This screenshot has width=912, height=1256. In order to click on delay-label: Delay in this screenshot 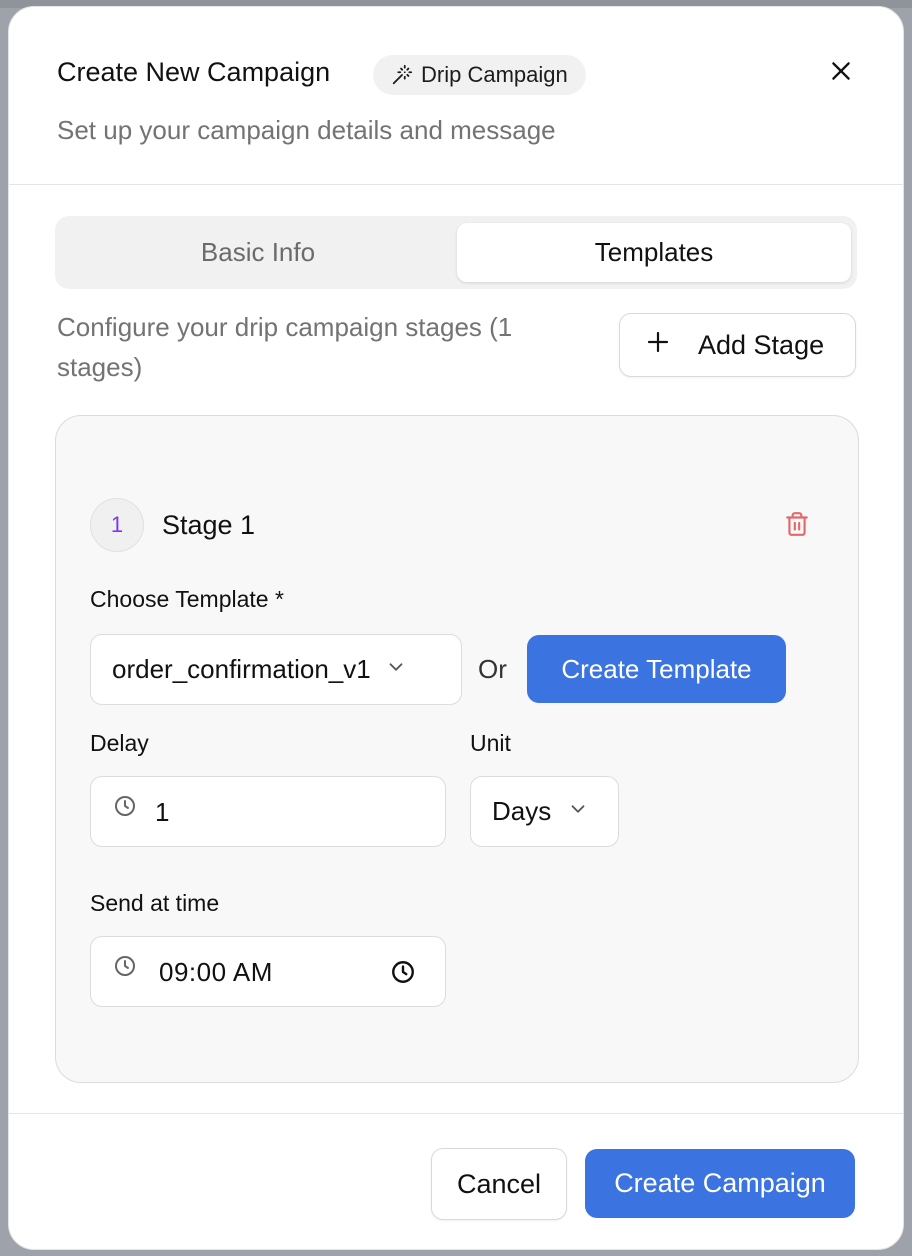, I will do `click(119, 743)`.